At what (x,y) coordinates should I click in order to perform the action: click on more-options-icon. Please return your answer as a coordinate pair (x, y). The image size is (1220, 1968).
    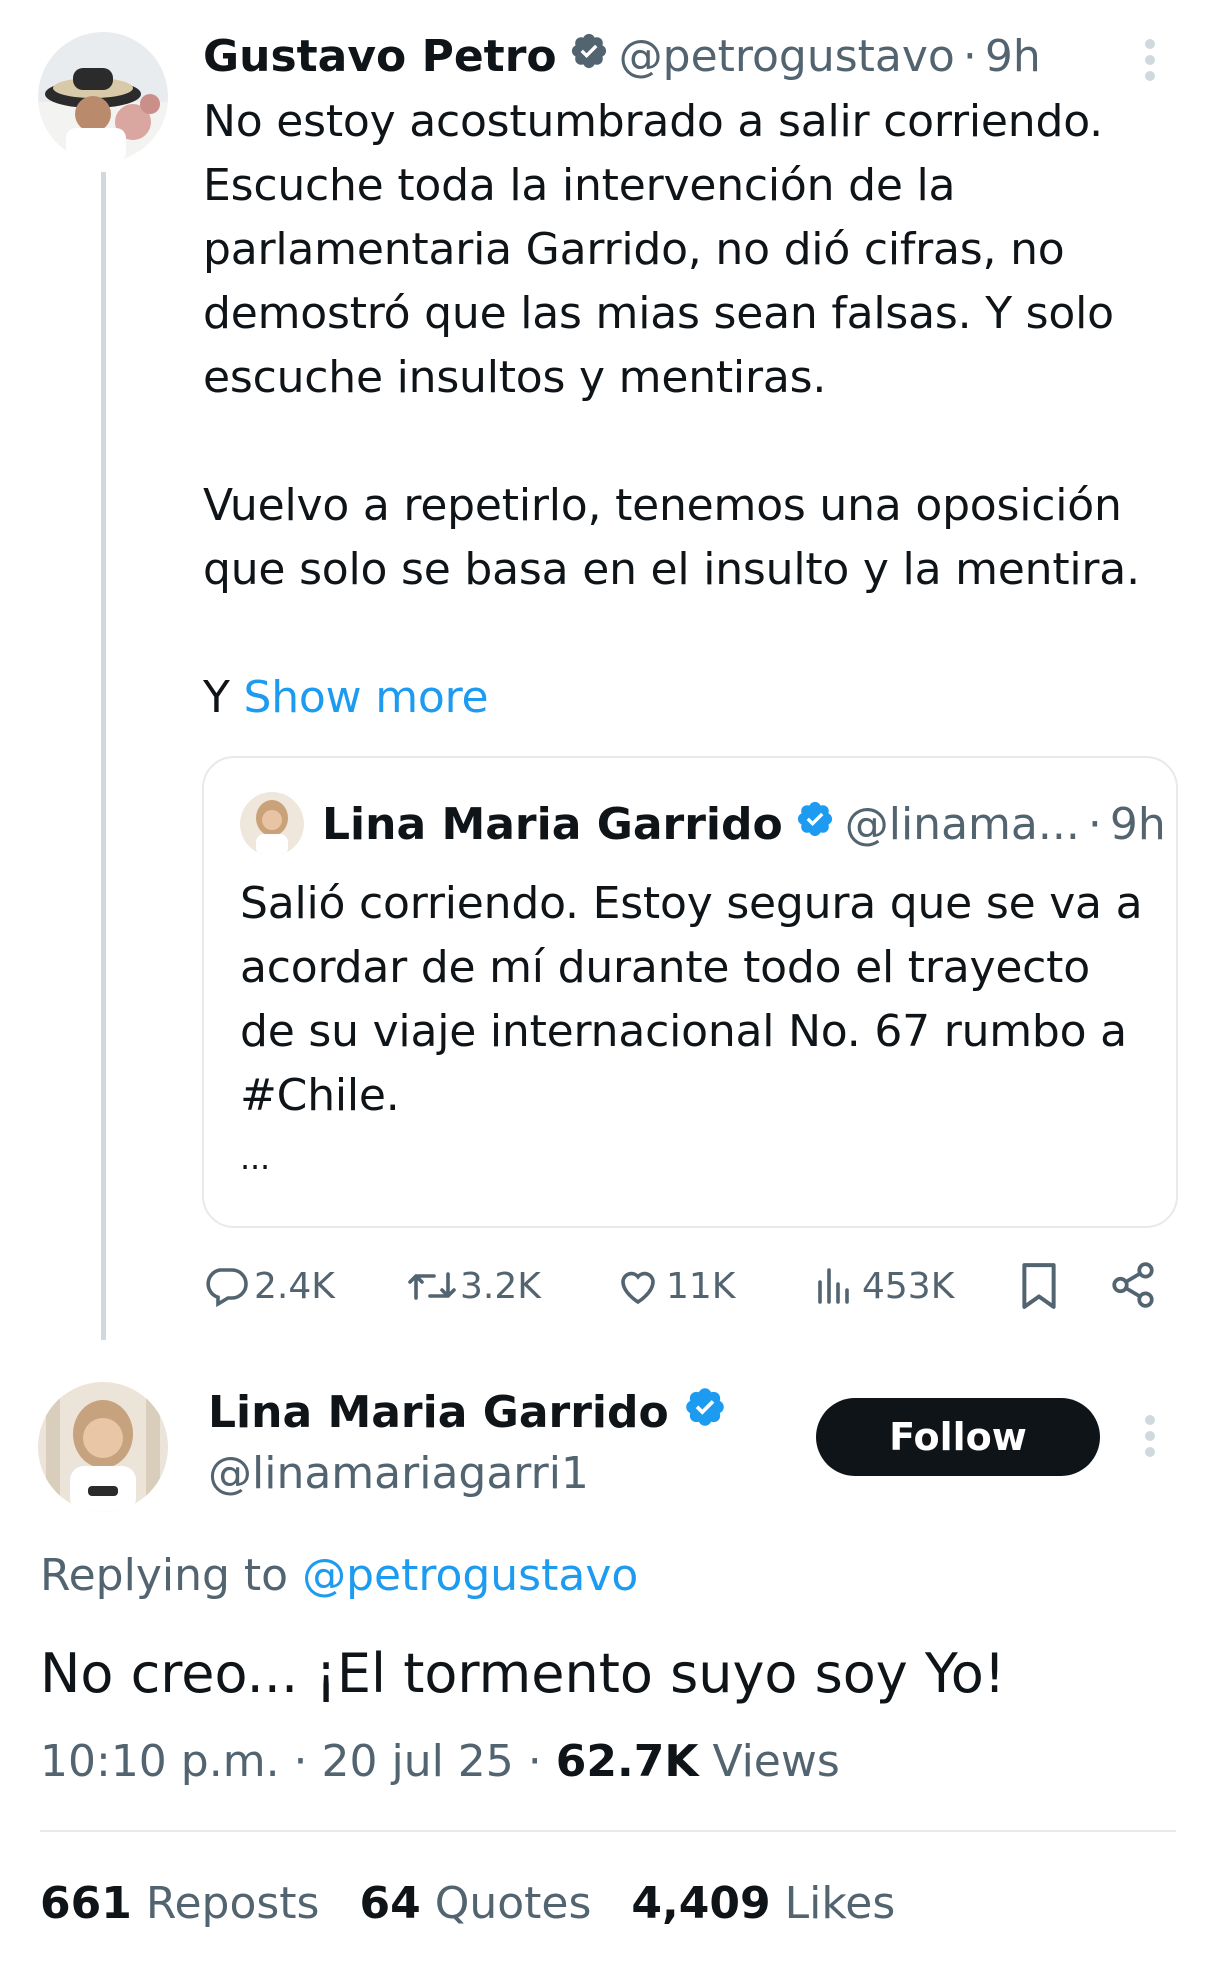
    Looking at the image, I should click on (1150, 60).